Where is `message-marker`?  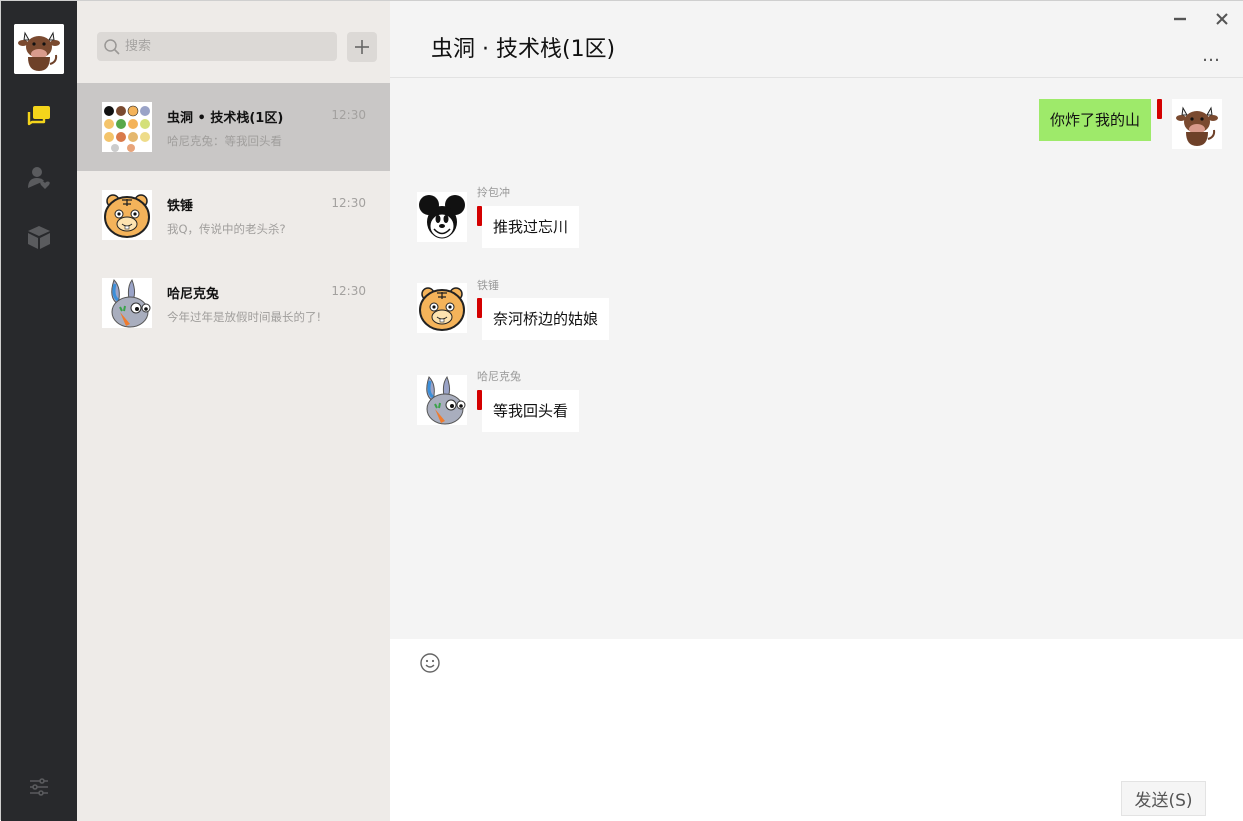
message-marker is located at coordinates (1159, 109).